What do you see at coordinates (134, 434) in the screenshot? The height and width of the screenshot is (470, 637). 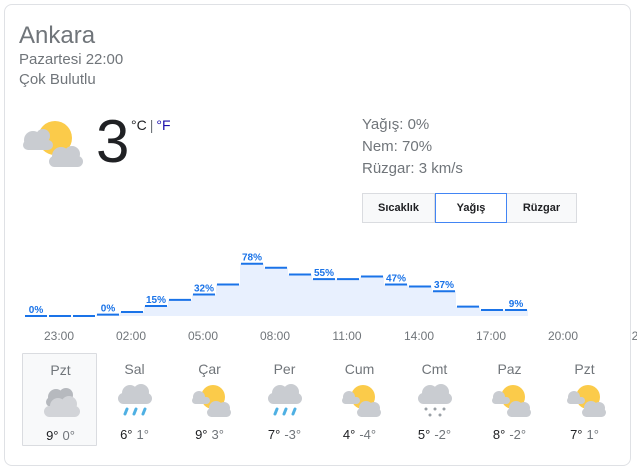 I see `forecast-temps: 6° 1°` at bounding box center [134, 434].